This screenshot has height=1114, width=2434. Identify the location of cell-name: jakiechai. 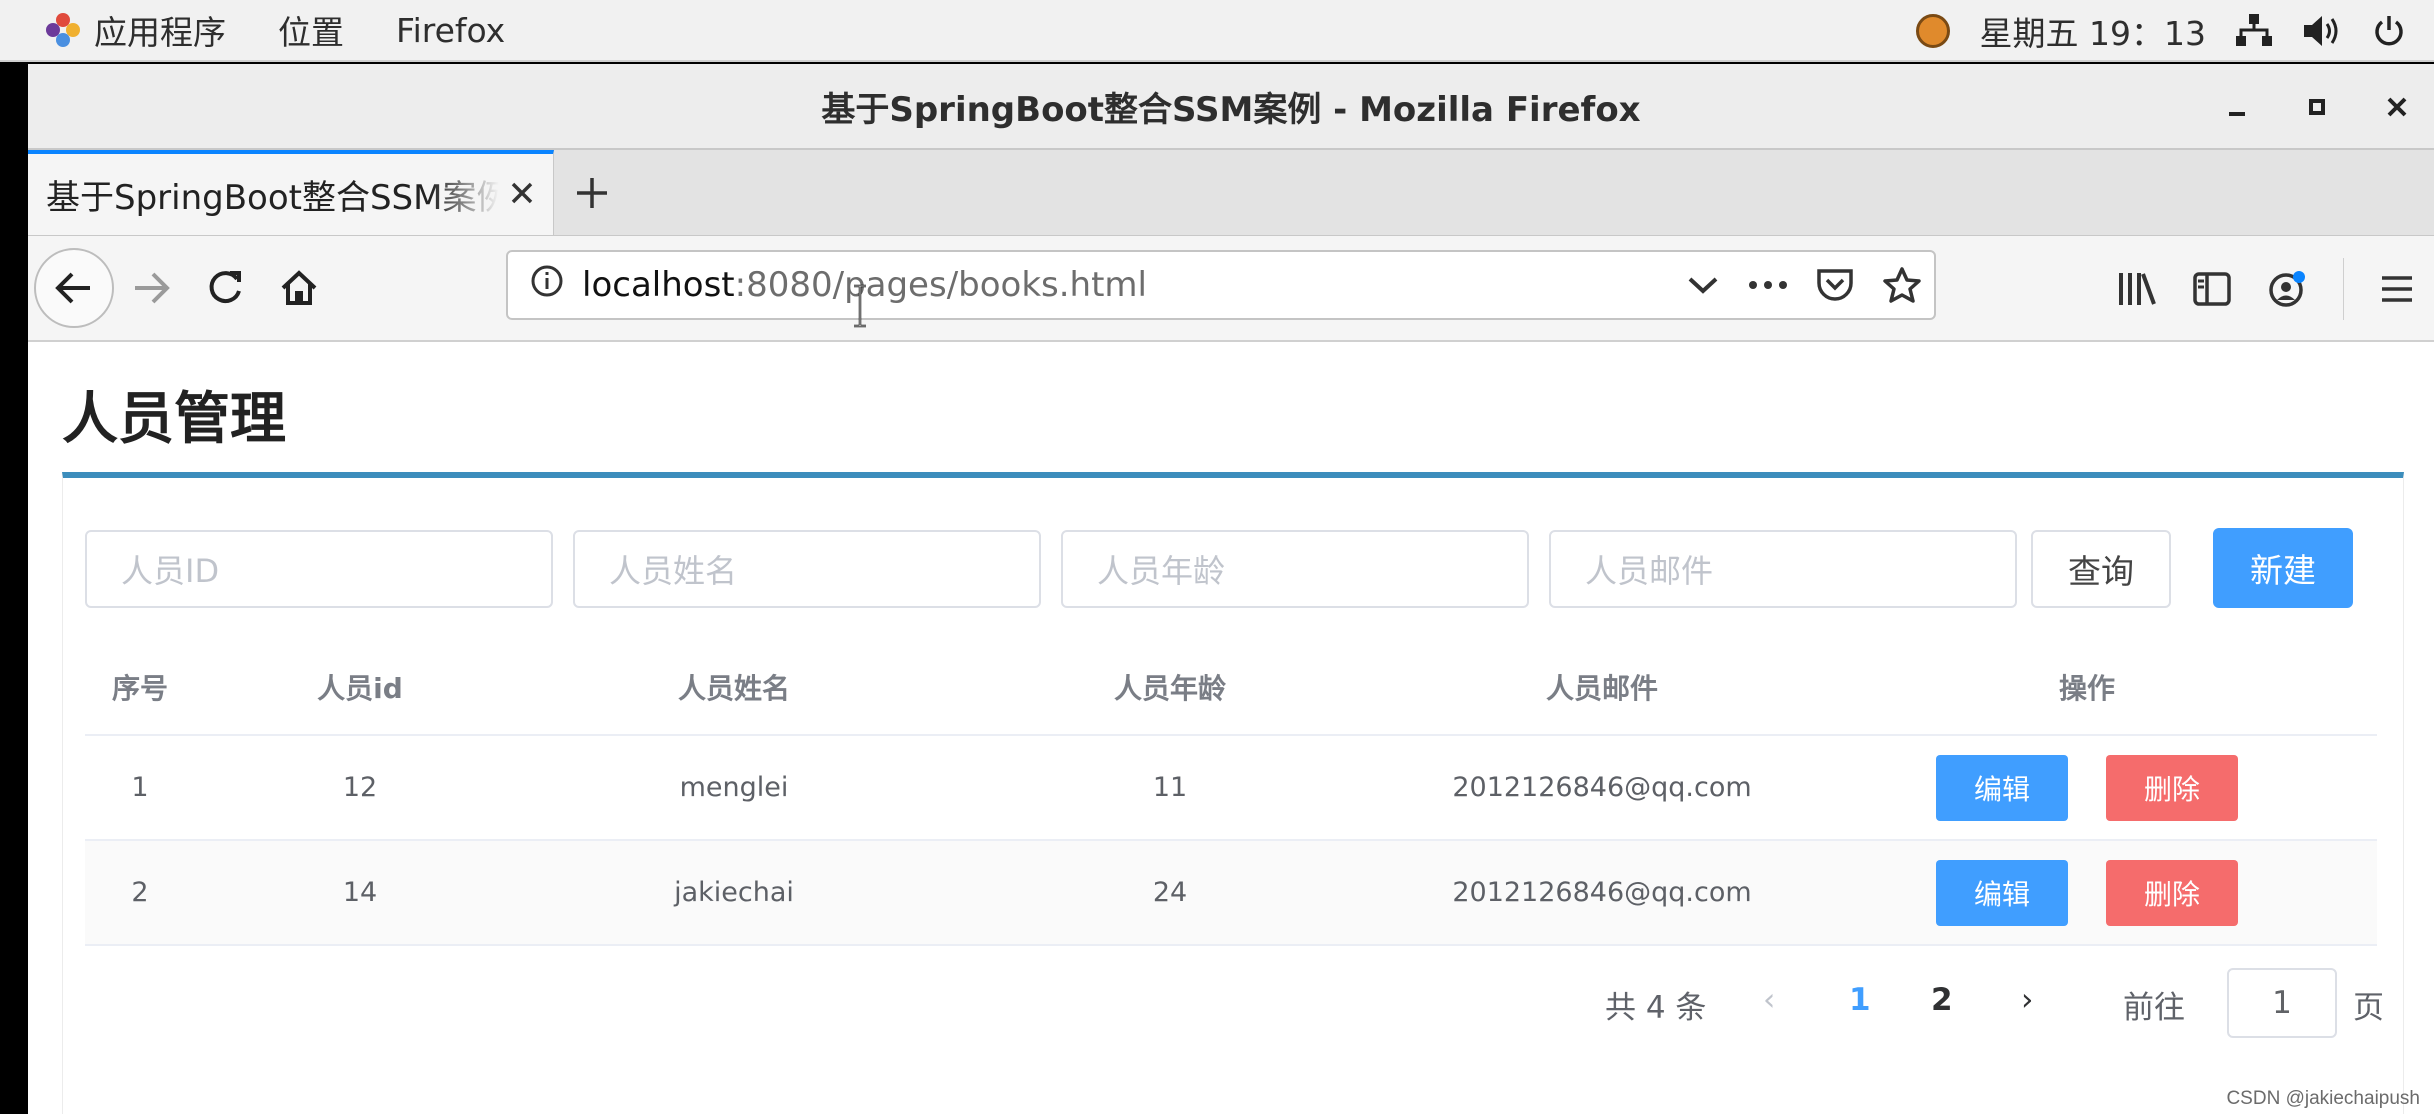
(734, 892).